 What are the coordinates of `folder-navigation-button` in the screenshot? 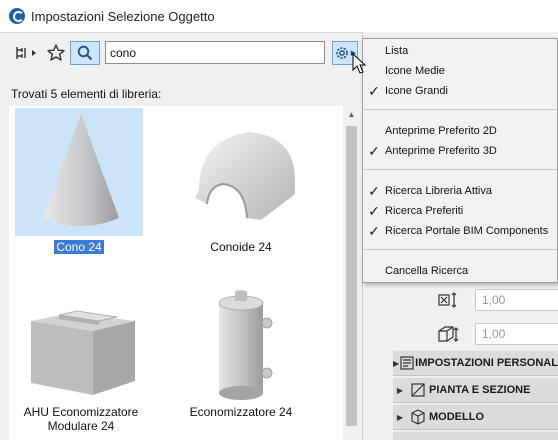 It's located at (27, 53).